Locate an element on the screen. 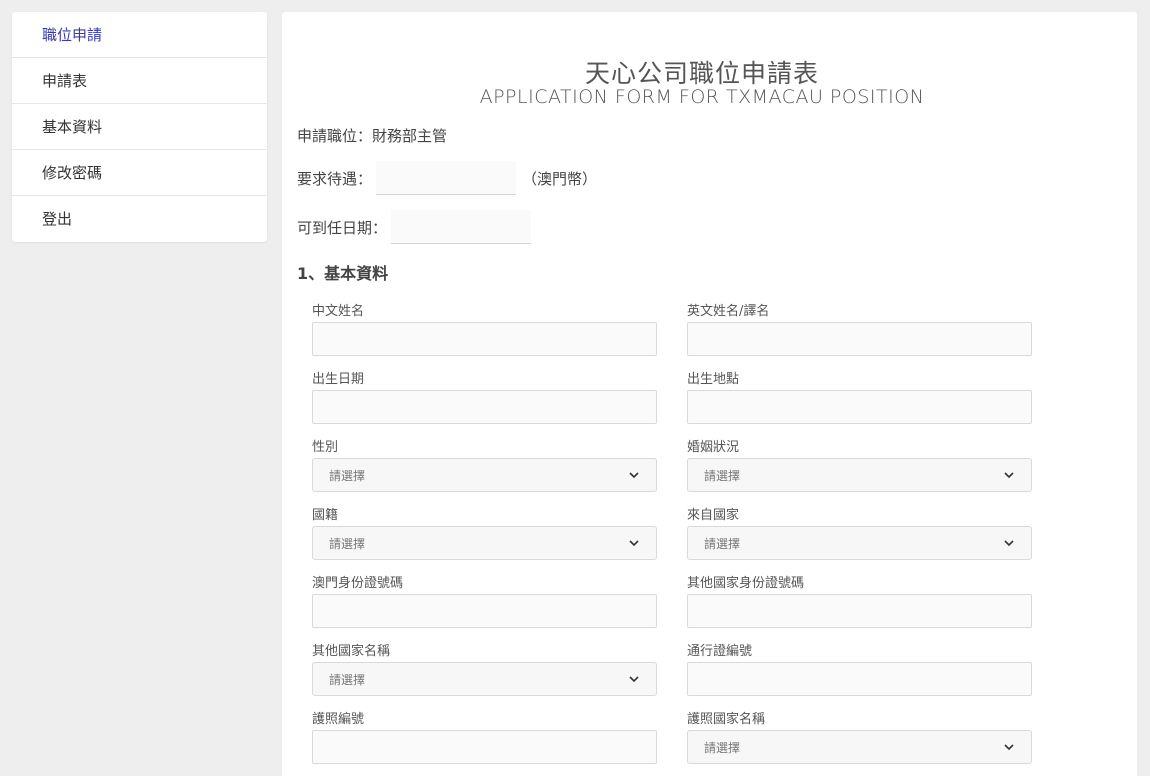 Image resolution: width=1150 pixels, height=776 pixels. passport-no-input is located at coordinates (484, 747).